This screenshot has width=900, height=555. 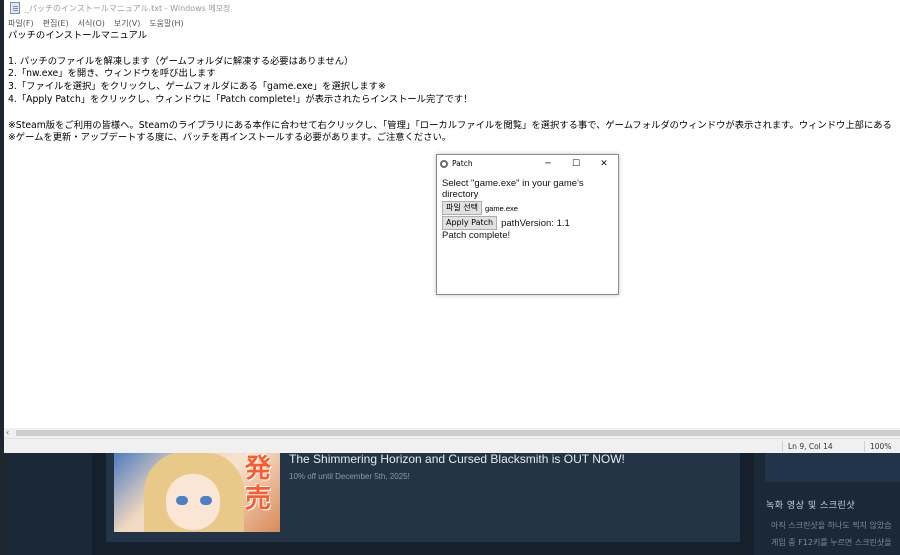 What do you see at coordinates (56, 23) in the screenshot?
I see `menu-edit: 편집(E)` at bounding box center [56, 23].